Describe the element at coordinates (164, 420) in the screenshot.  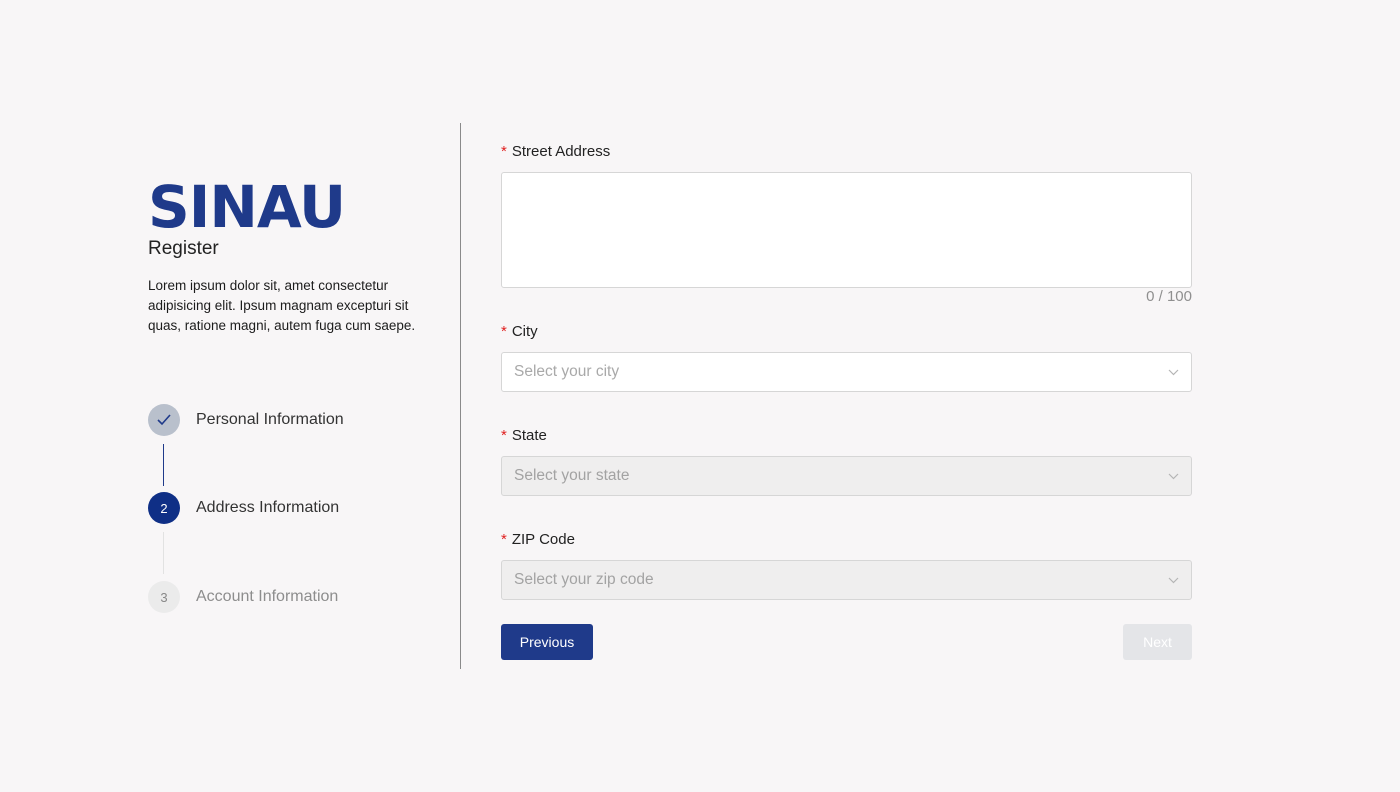
I see `check-icon` at that location.